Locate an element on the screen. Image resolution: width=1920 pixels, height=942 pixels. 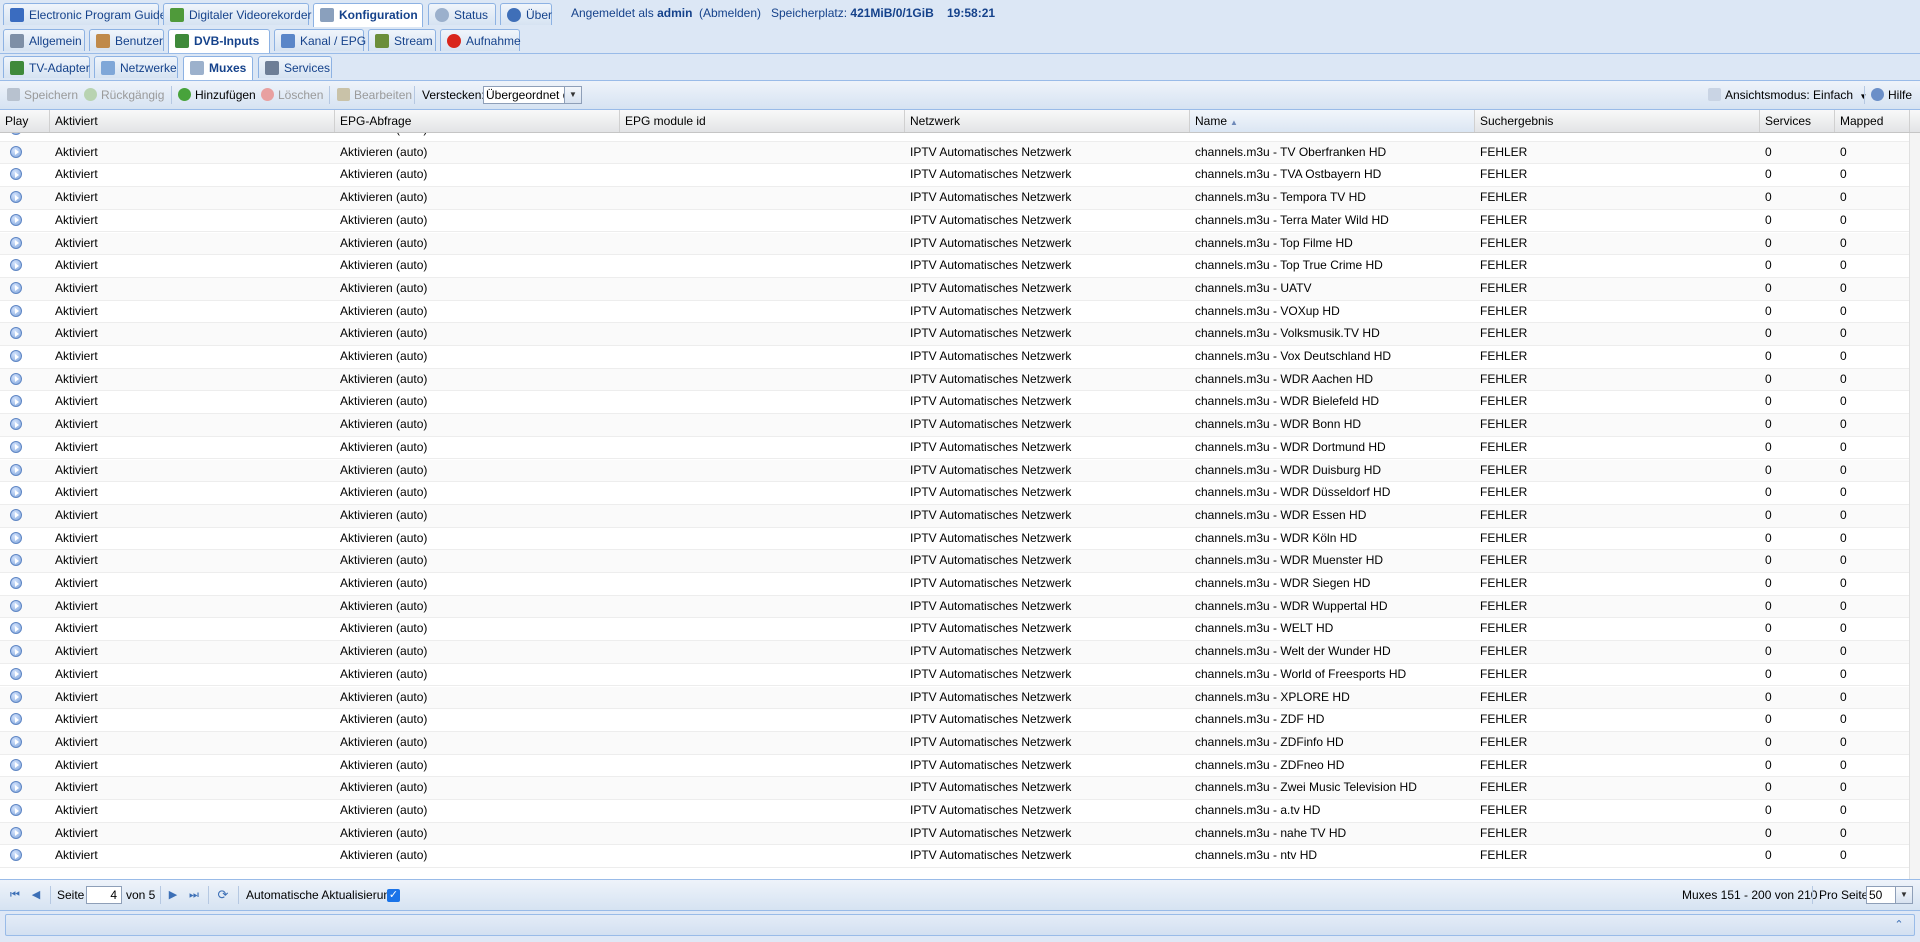
tab-channel-epg: Kanal / EPG is located at coordinates (320, 40).